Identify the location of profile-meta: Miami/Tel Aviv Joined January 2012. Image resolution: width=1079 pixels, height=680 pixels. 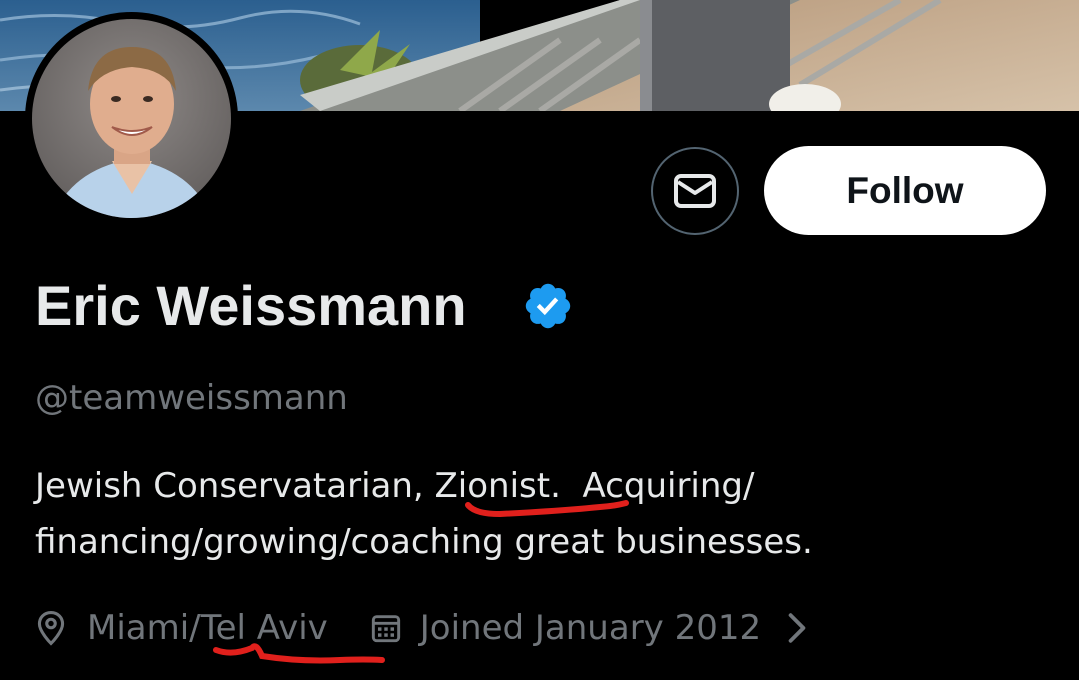
(421, 628).